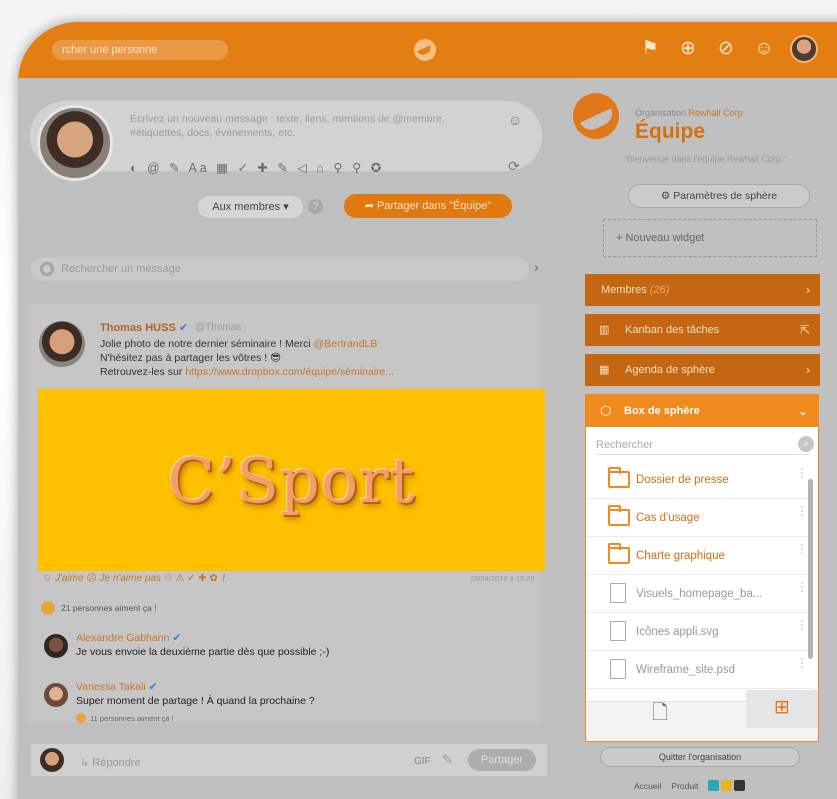  Describe the element at coordinates (782, 707) in the screenshot. I see `add-folder-icon: ⊞` at that location.